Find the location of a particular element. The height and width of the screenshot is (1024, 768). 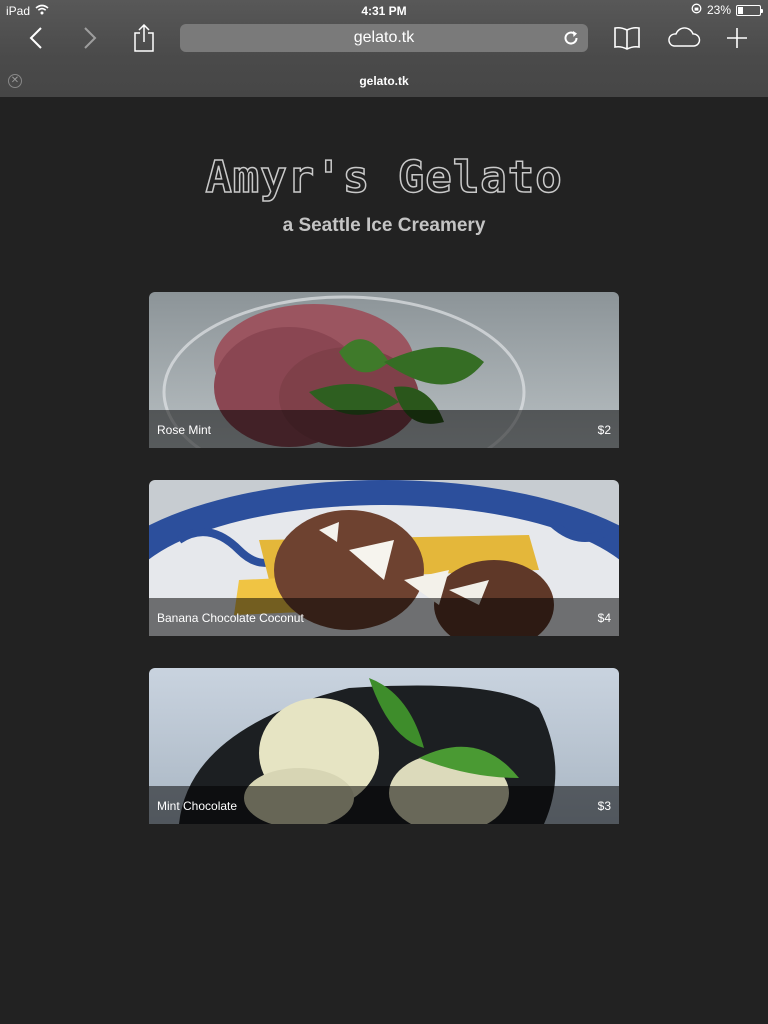

tab-bar: ✕ gelato.tk is located at coordinates (384, 81).